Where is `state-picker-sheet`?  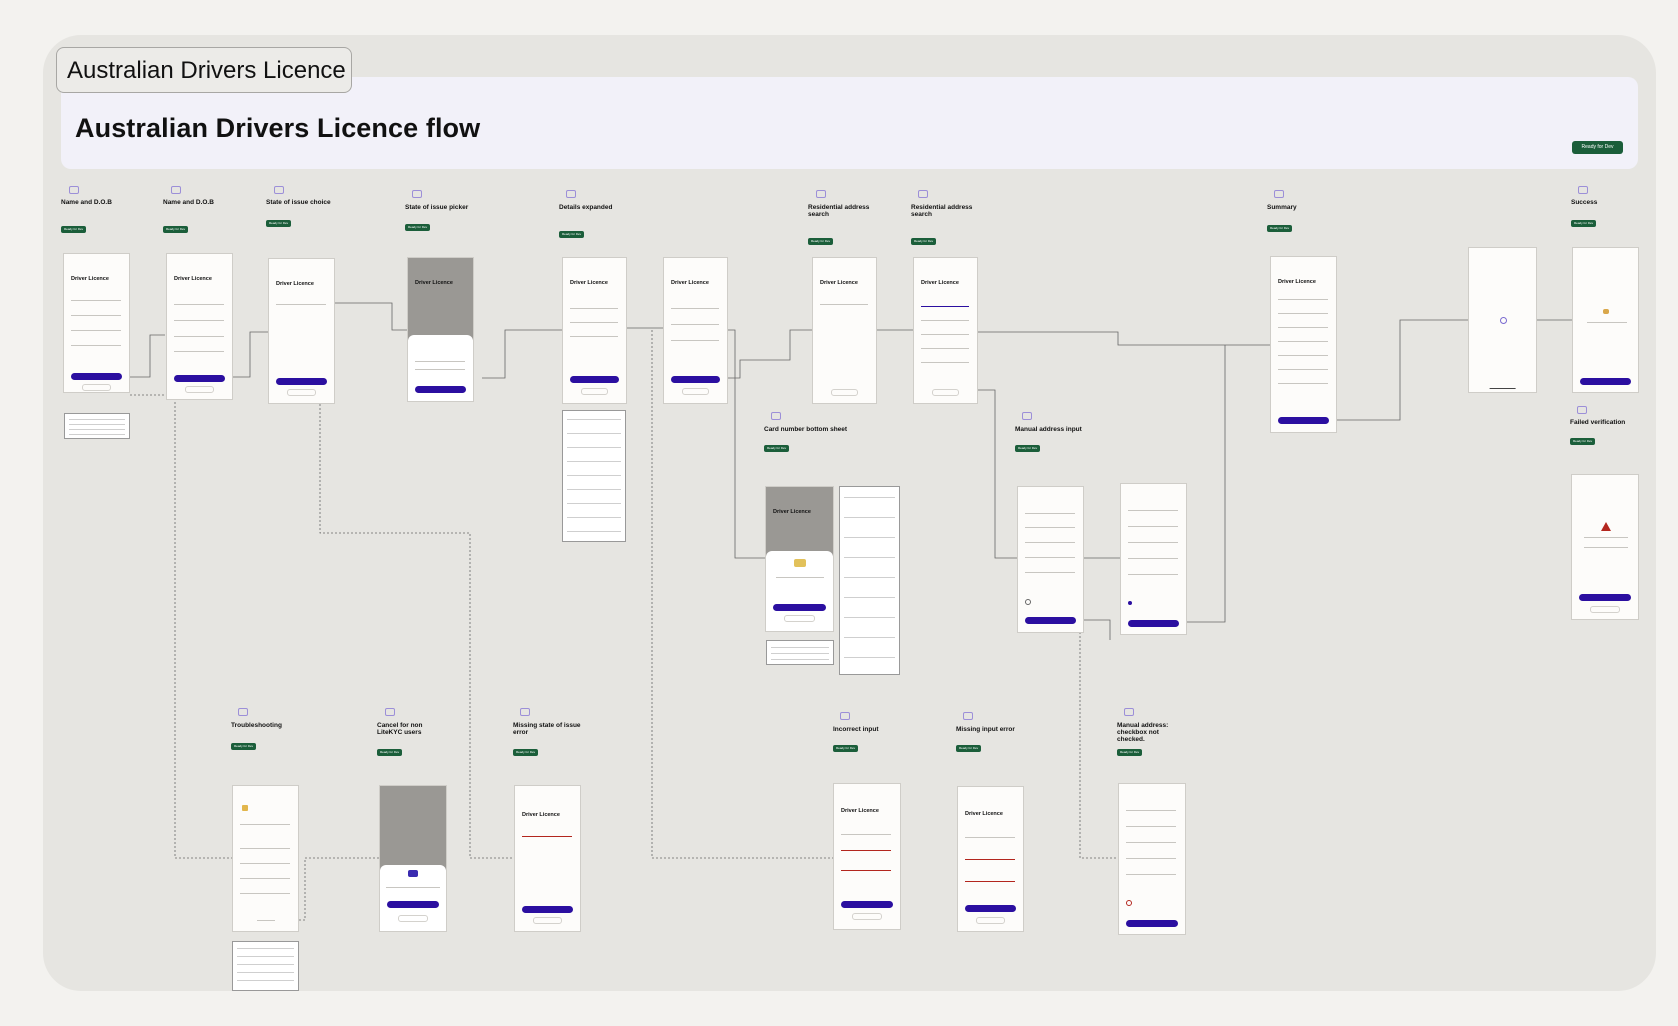
state-picker-sheet is located at coordinates (440, 368).